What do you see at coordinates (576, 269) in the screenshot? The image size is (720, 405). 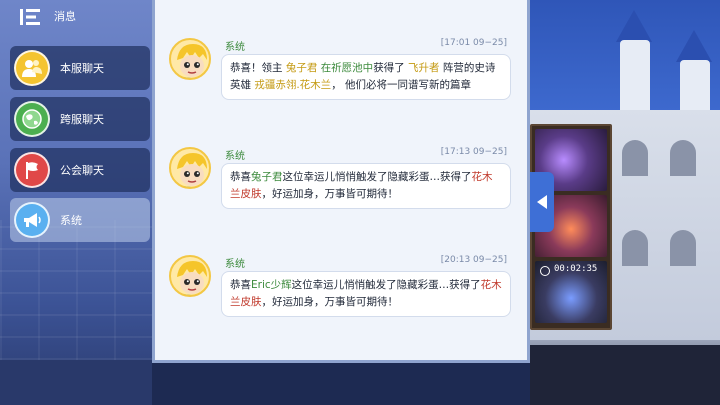 I see `video-duration: 00:02:35` at bounding box center [576, 269].